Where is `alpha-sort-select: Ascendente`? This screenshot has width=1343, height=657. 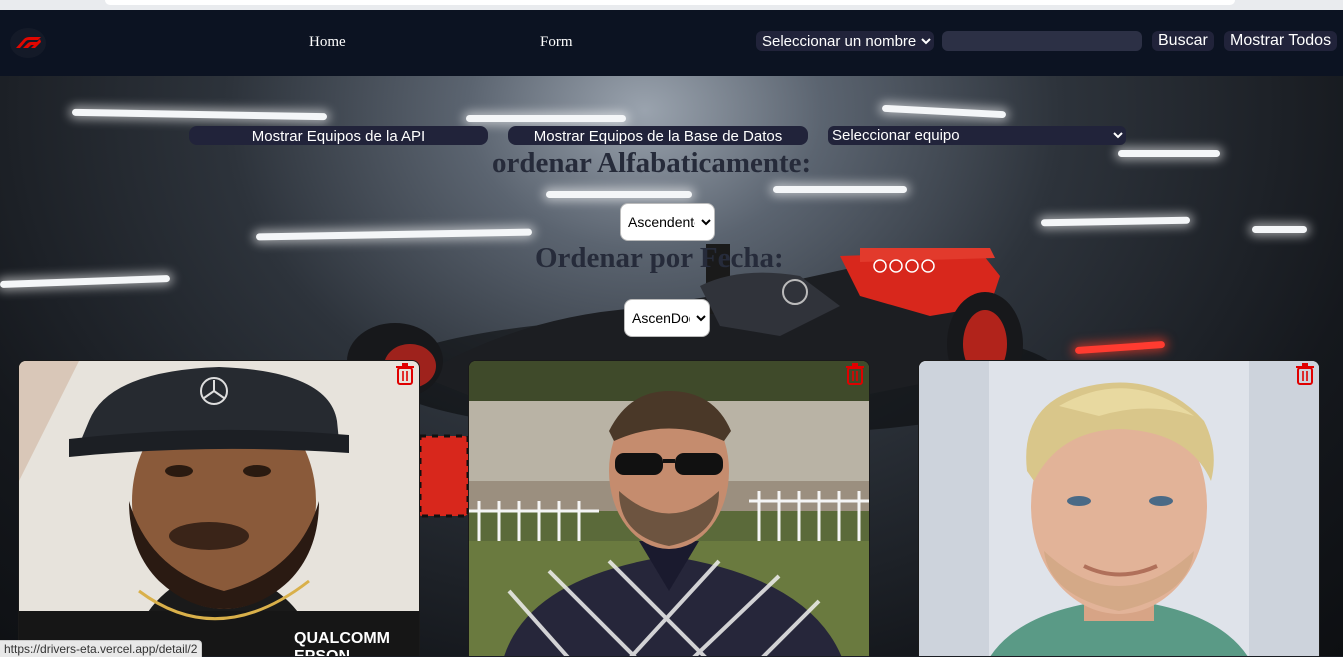 alpha-sort-select: Ascendente is located at coordinates (667, 222).